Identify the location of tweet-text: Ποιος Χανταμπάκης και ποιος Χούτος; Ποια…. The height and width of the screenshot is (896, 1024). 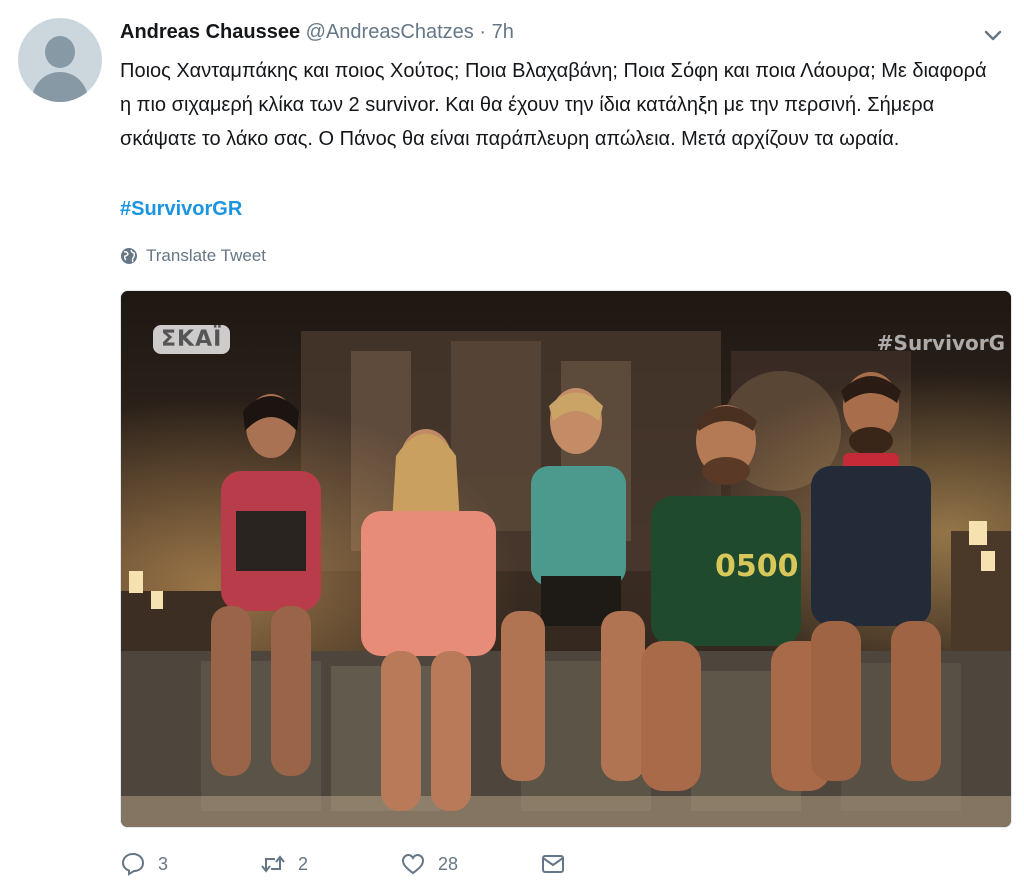
(553, 105).